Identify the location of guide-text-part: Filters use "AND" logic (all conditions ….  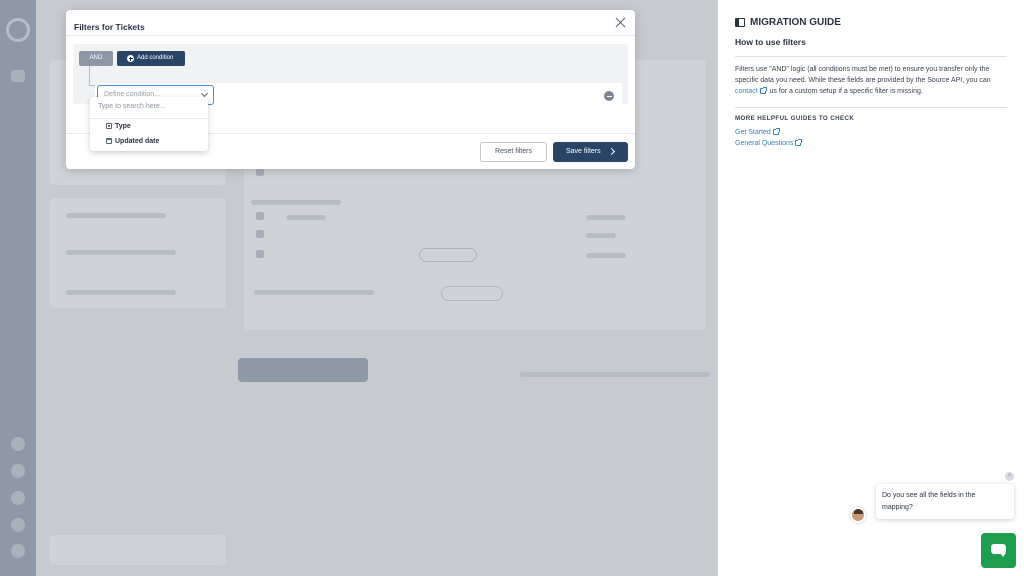
(863, 75).